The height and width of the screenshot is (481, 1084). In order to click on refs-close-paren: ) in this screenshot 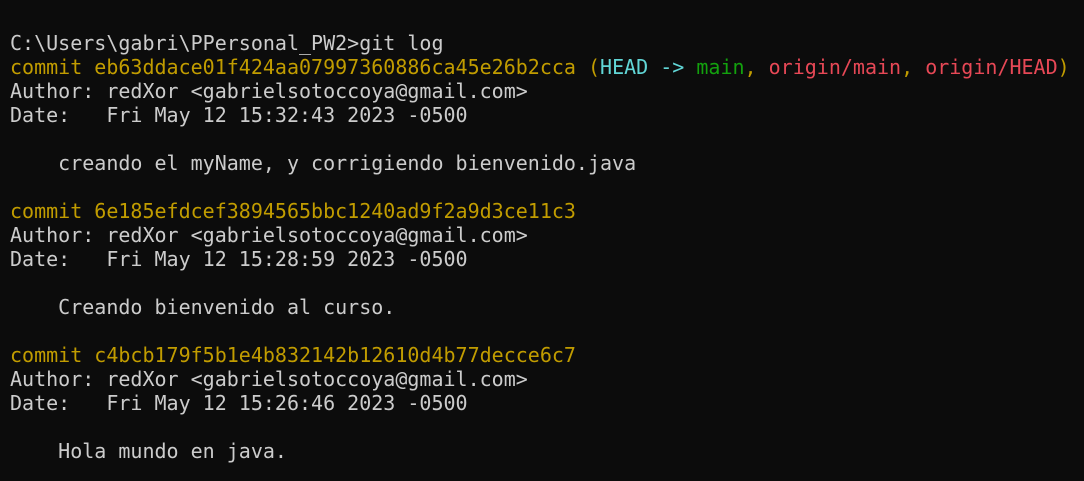, I will do `click(1063, 67)`.